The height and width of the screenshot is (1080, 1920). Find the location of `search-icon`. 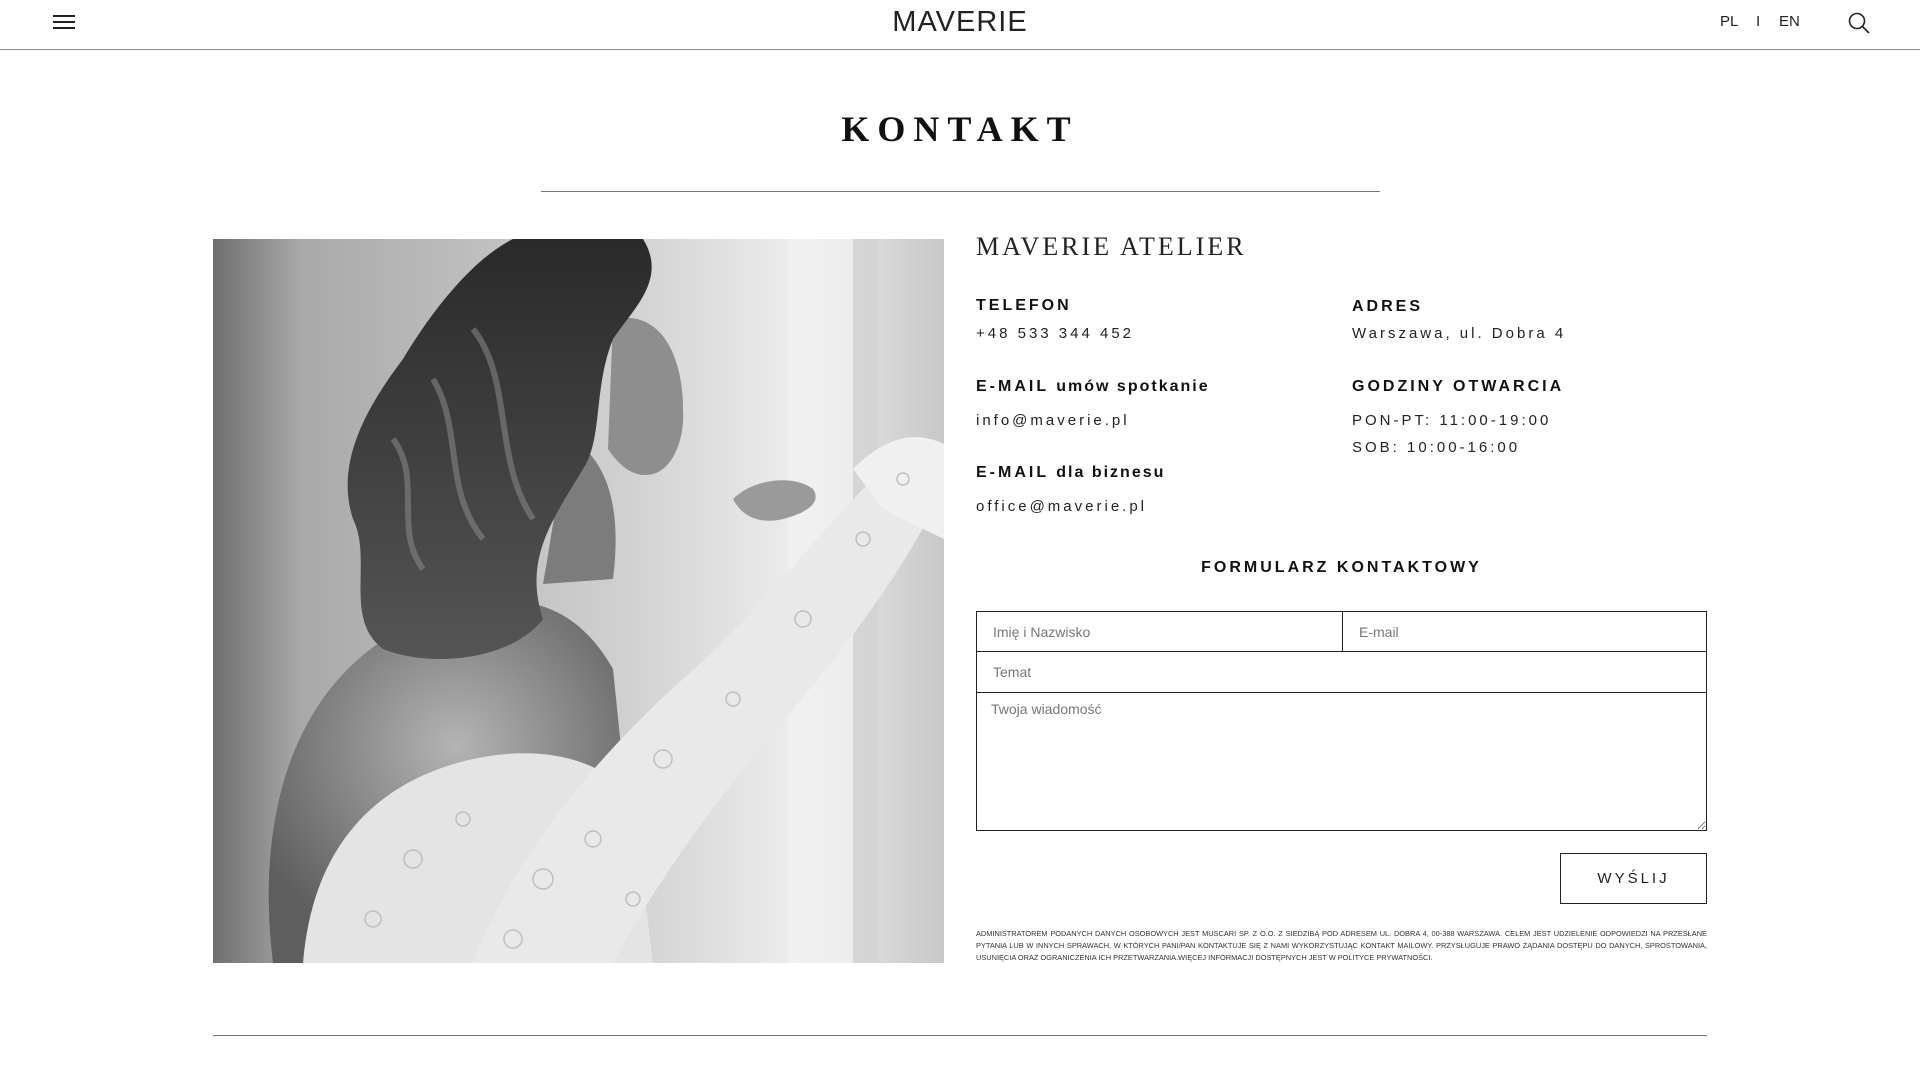

search-icon is located at coordinates (1859, 23).